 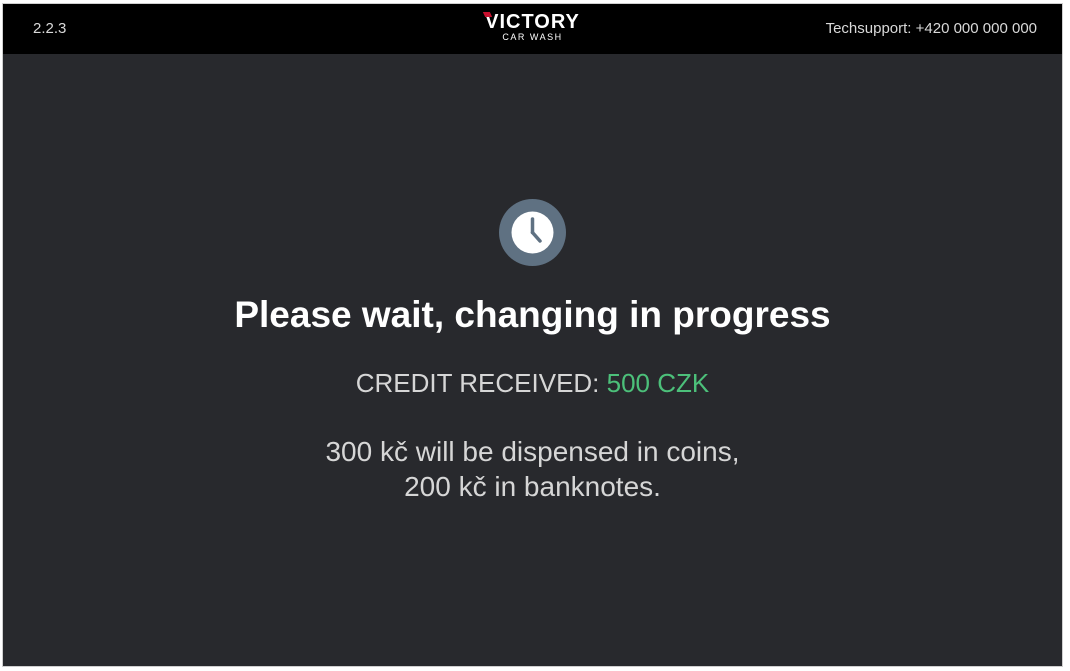 I want to click on status-headline: Please wait, changing in progress, so click(x=532, y=314).